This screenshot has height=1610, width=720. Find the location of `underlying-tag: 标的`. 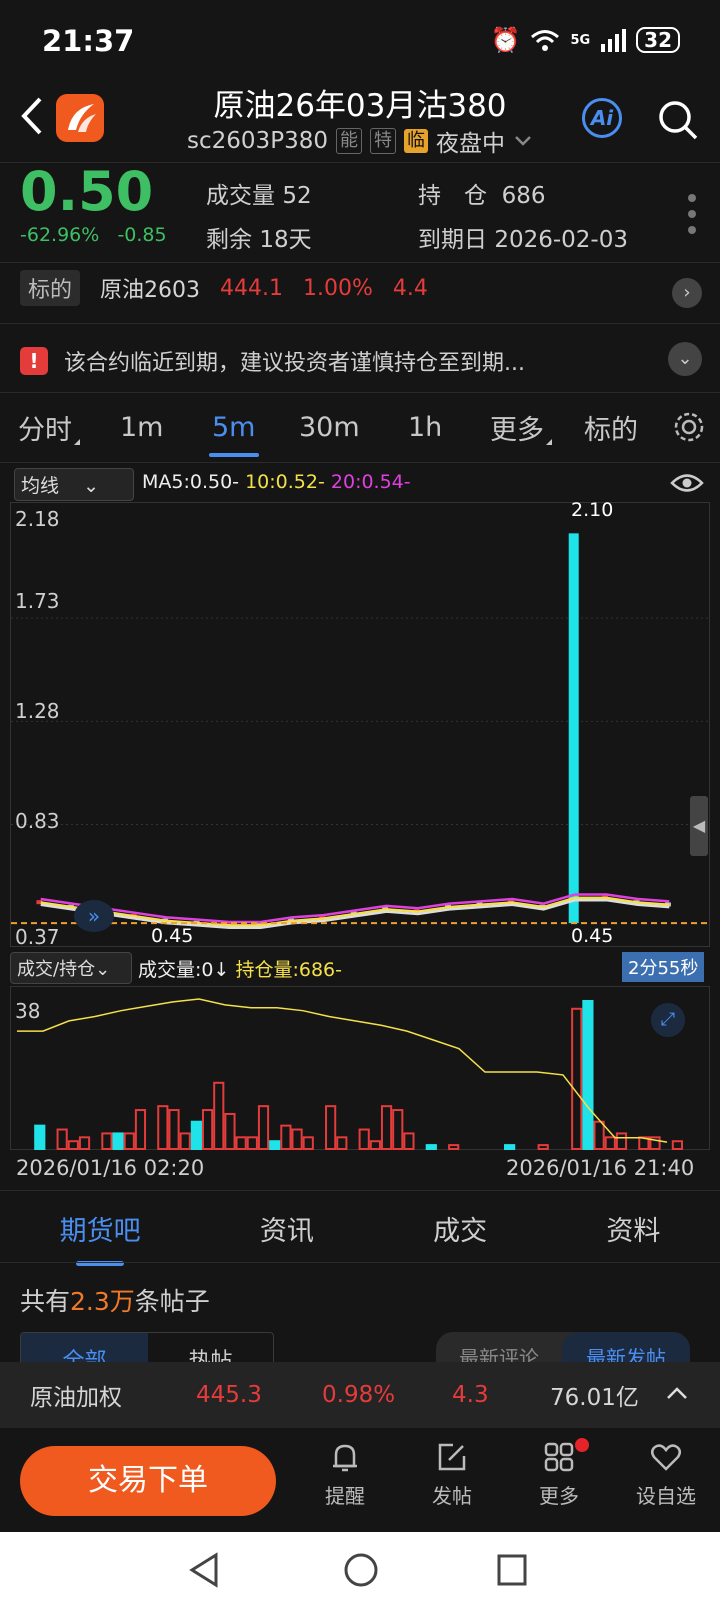

underlying-tag: 标的 is located at coordinates (50, 288).